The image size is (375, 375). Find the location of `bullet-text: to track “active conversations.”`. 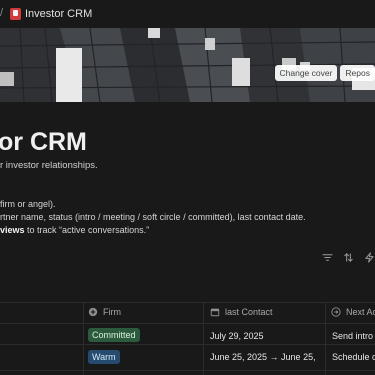

bullet-text: to track “active conversations.” is located at coordinates (87, 230).